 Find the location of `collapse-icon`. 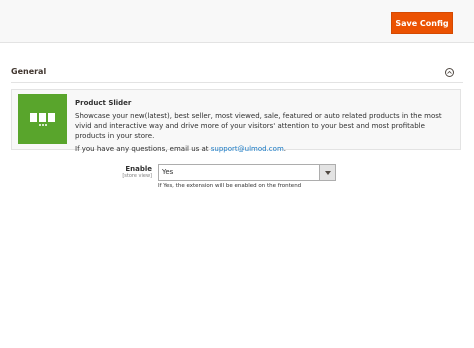

collapse-icon is located at coordinates (449, 72).